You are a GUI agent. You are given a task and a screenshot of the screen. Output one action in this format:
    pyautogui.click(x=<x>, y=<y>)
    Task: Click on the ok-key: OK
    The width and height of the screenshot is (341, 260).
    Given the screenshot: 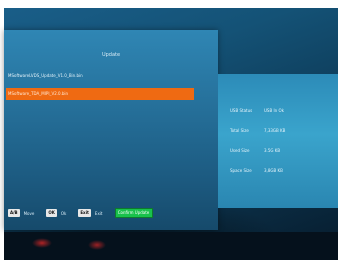 What is the action you would take?
    pyautogui.click(x=51, y=213)
    